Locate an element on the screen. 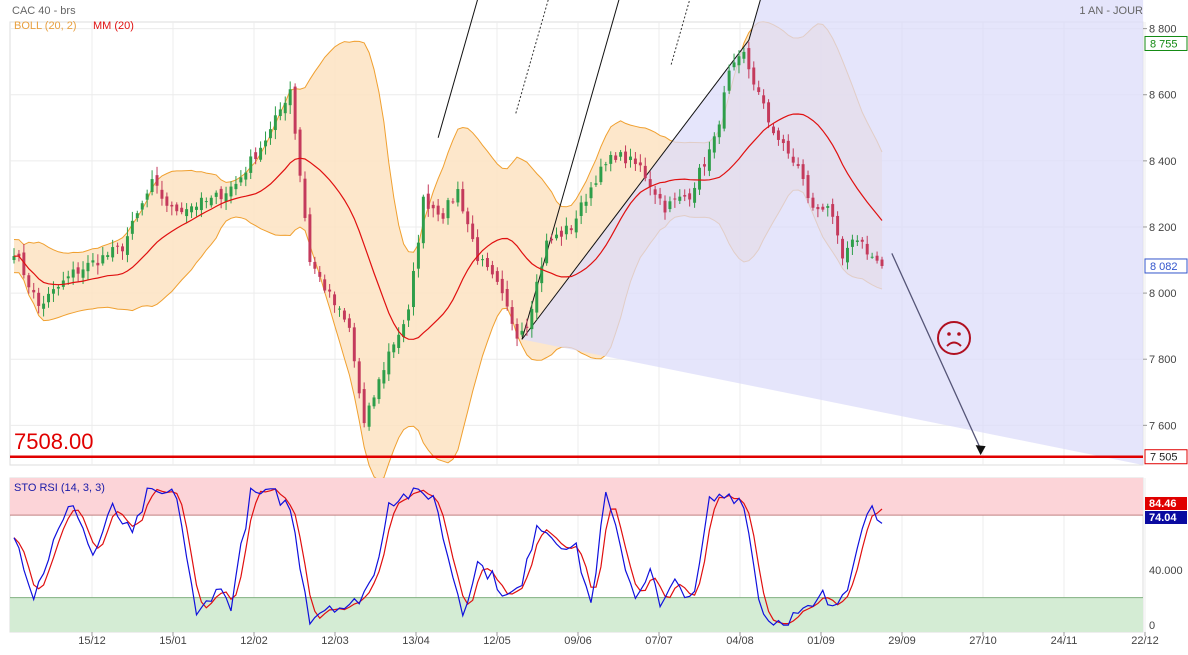 The height and width of the screenshot is (655, 1188). osc-tag-k-label: 74.04 is located at coordinates (1163, 518).